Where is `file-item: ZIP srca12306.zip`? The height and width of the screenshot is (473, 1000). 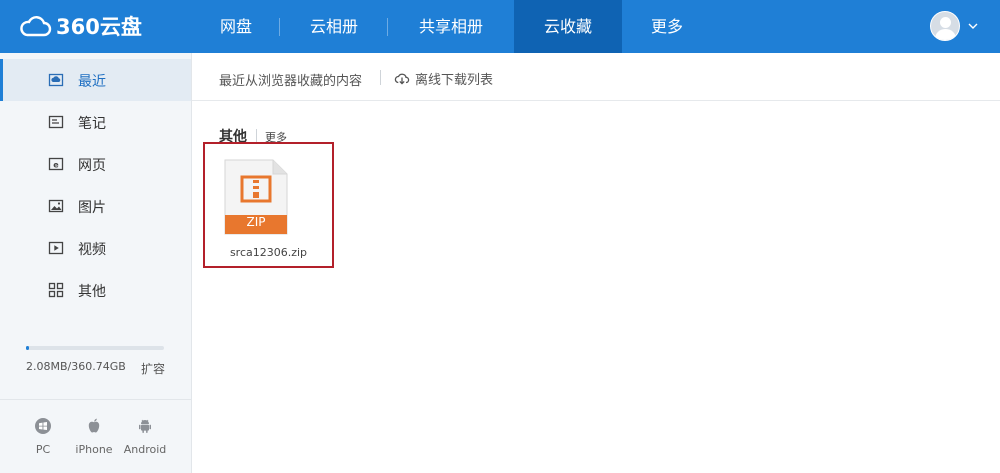
file-item: ZIP srca12306.zip is located at coordinates (268, 205).